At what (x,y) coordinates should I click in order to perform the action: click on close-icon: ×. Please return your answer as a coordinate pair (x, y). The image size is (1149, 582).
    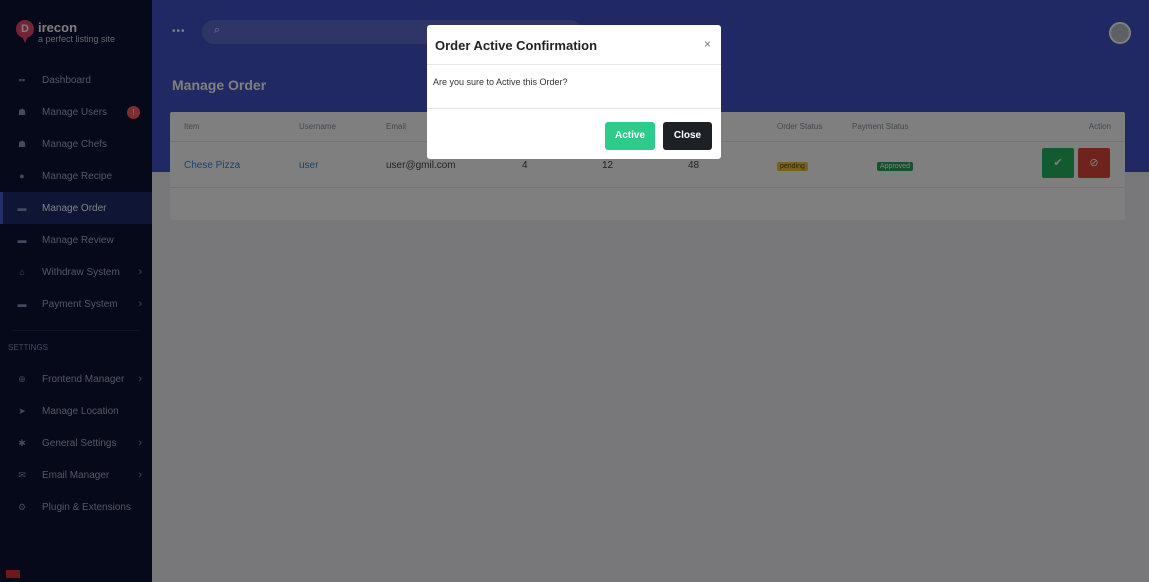
    Looking at the image, I should click on (707, 44).